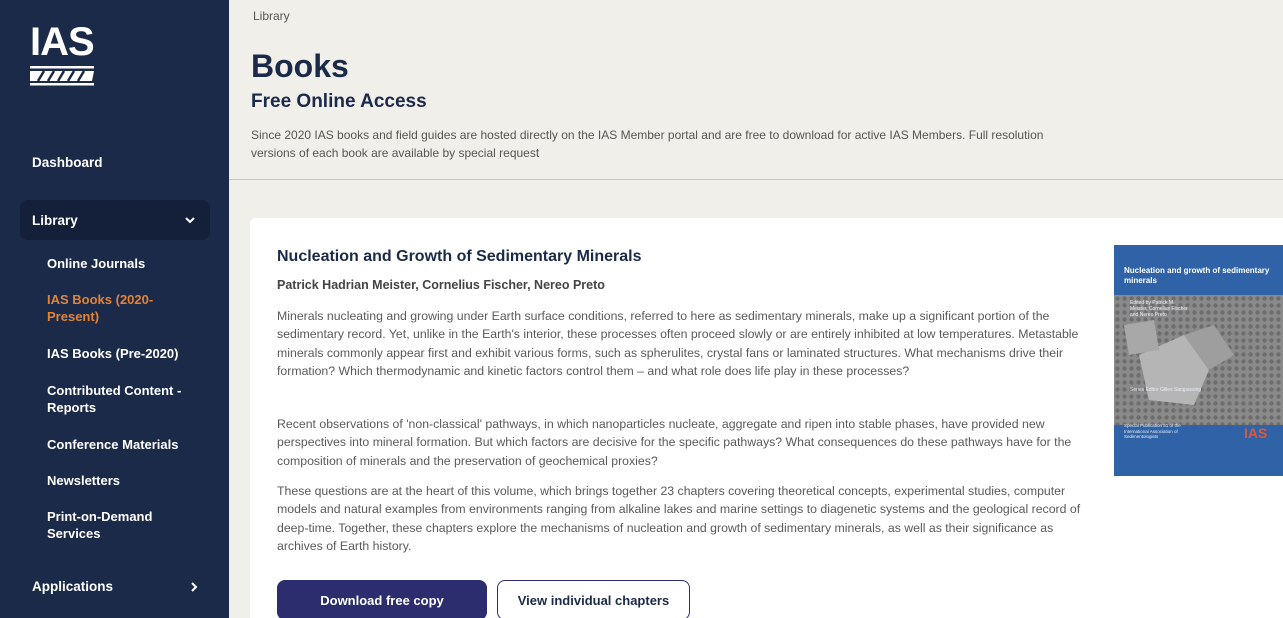 The image size is (1283, 618). What do you see at coordinates (1256, 433) in the screenshot?
I see `cover-ias-logo: IAS` at bounding box center [1256, 433].